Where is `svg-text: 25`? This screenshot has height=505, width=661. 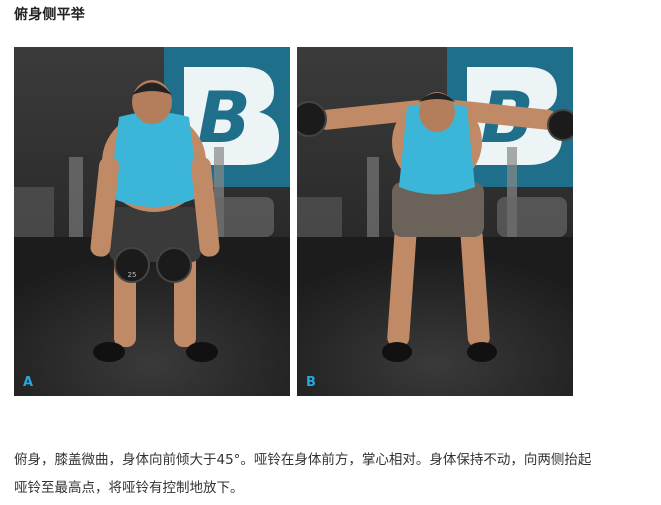 svg-text: 25 is located at coordinates (132, 275).